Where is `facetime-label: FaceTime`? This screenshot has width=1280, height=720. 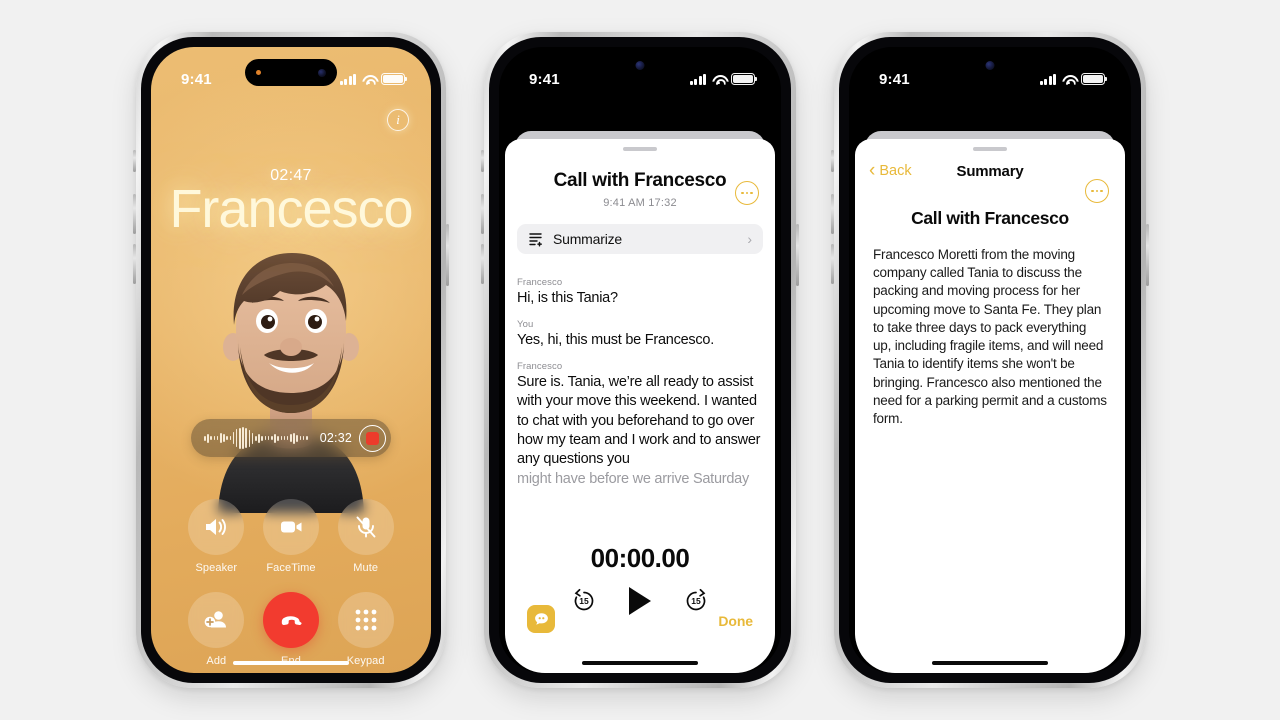
facetime-label: FaceTime is located at coordinates (291, 568).